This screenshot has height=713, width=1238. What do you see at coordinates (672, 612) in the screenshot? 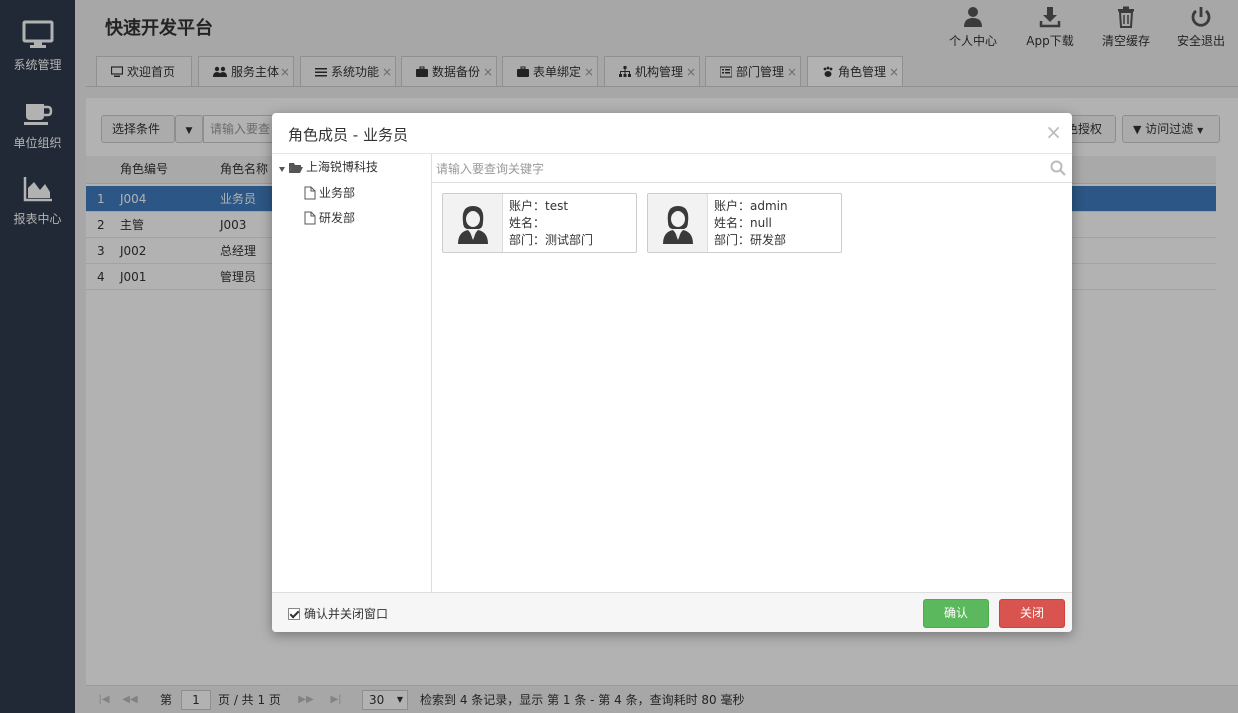
I see `dialog-footer: 确认并关闭窗口 确认 关闭` at bounding box center [672, 612].